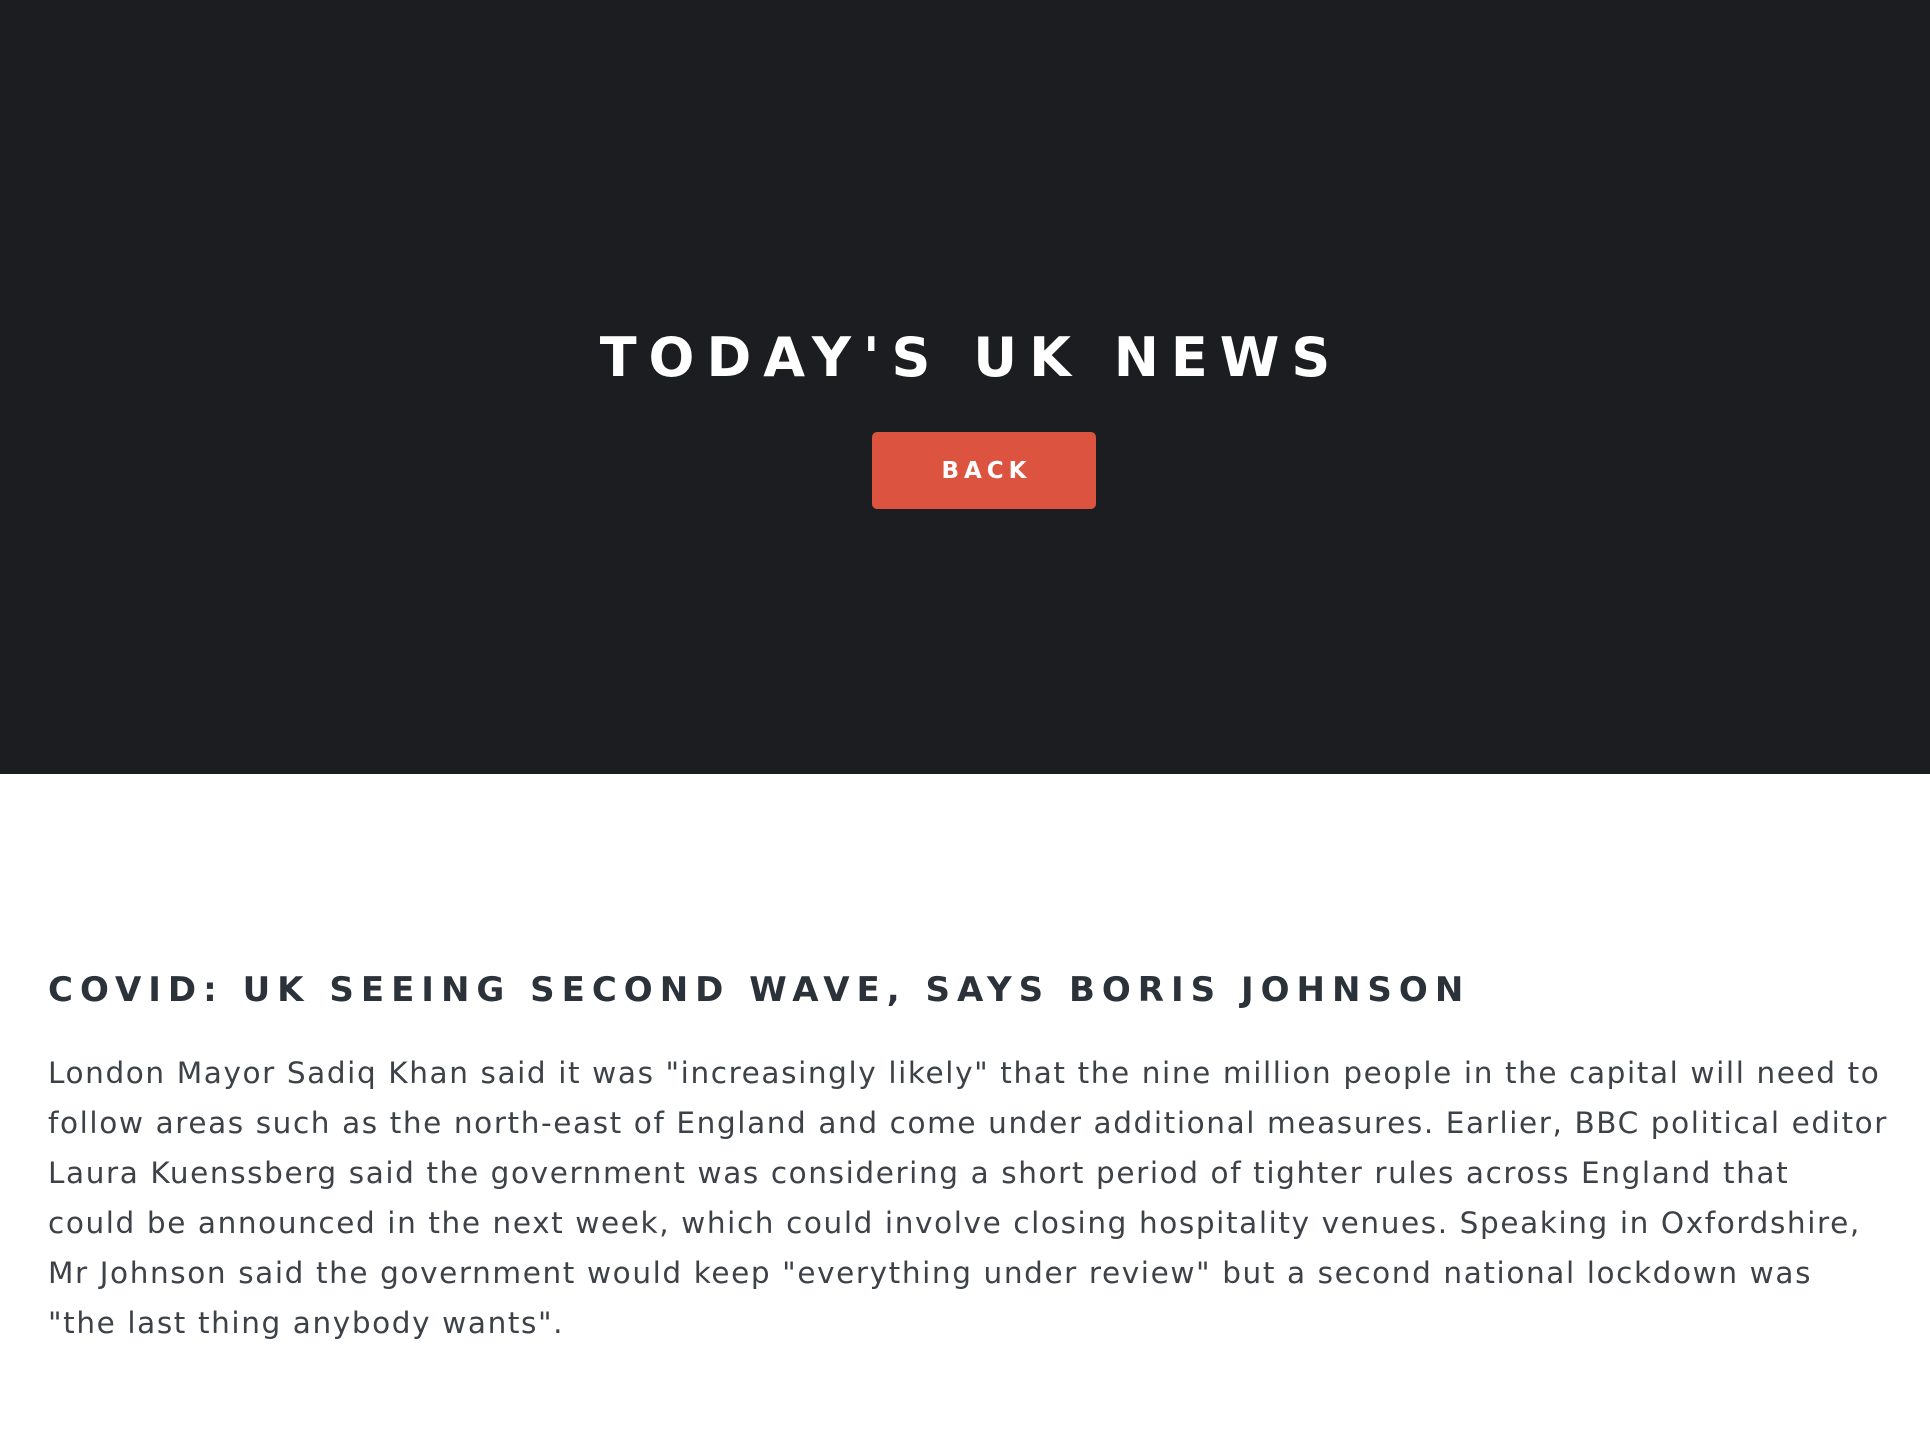  I want to click on page-title: TODAY'S UK NEWS, so click(971, 357).